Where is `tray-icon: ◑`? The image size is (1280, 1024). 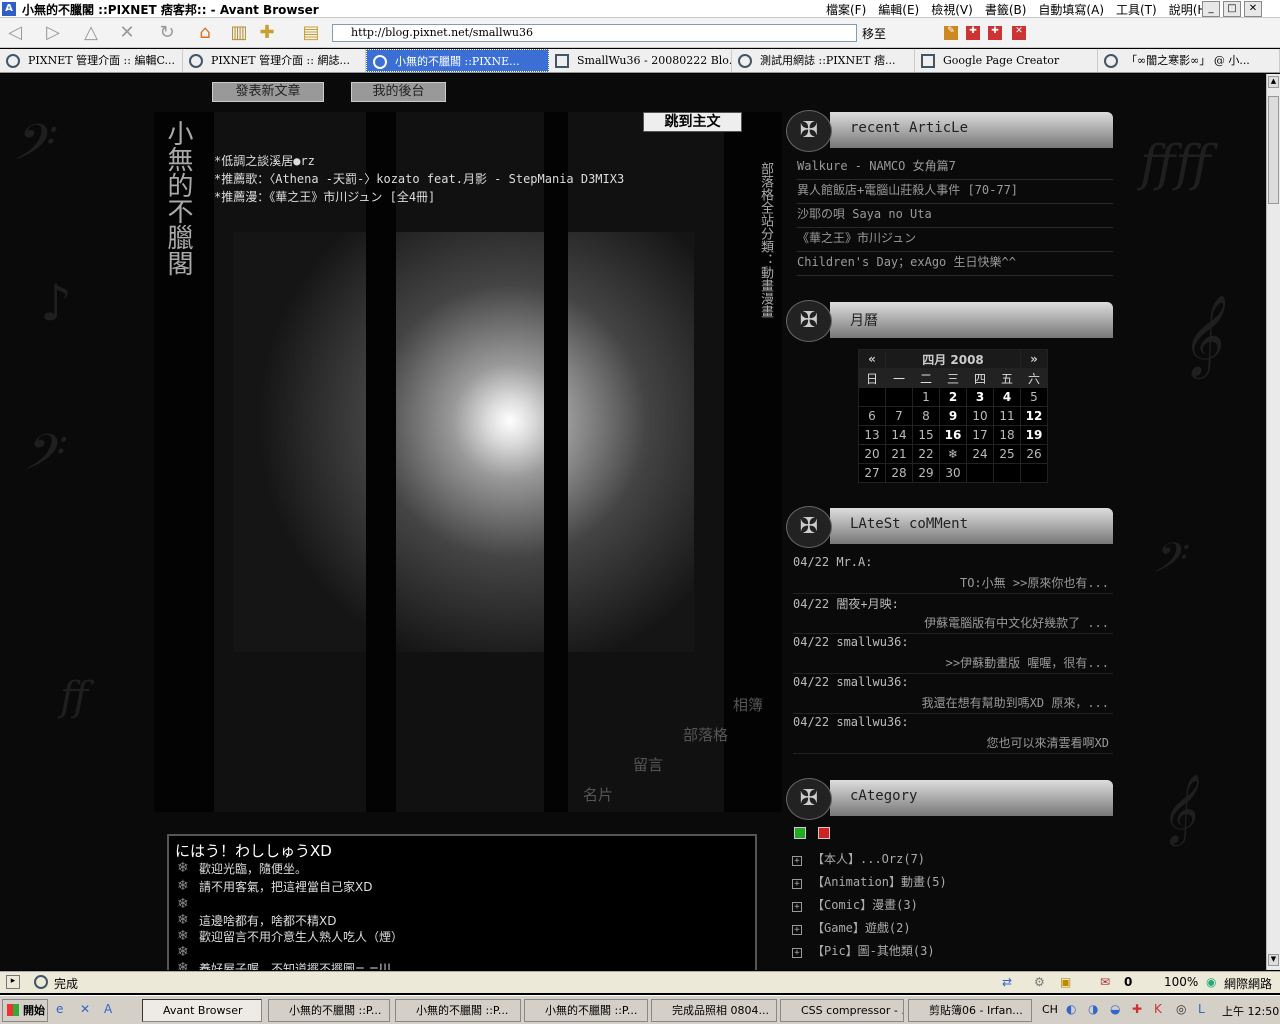
tray-icon: ◑ is located at coordinates (1093, 1009).